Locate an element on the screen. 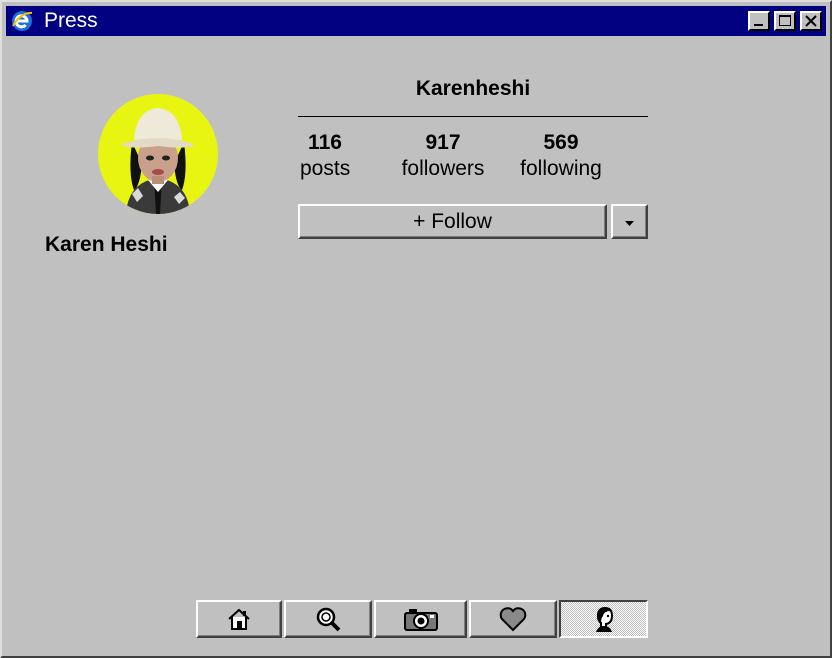  nav-camera-button is located at coordinates (420, 619).